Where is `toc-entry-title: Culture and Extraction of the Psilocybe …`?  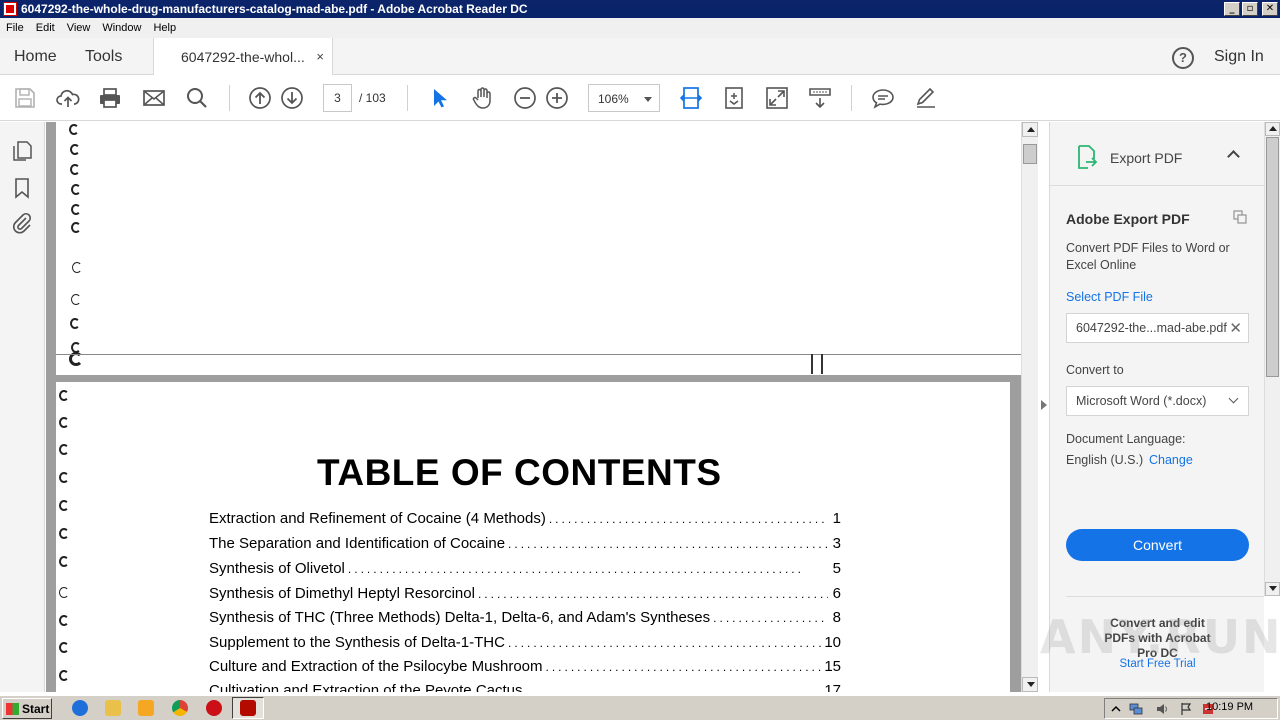 toc-entry-title: Culture and Extraction of the Psilocybe … is located at coordinates (376, 666).